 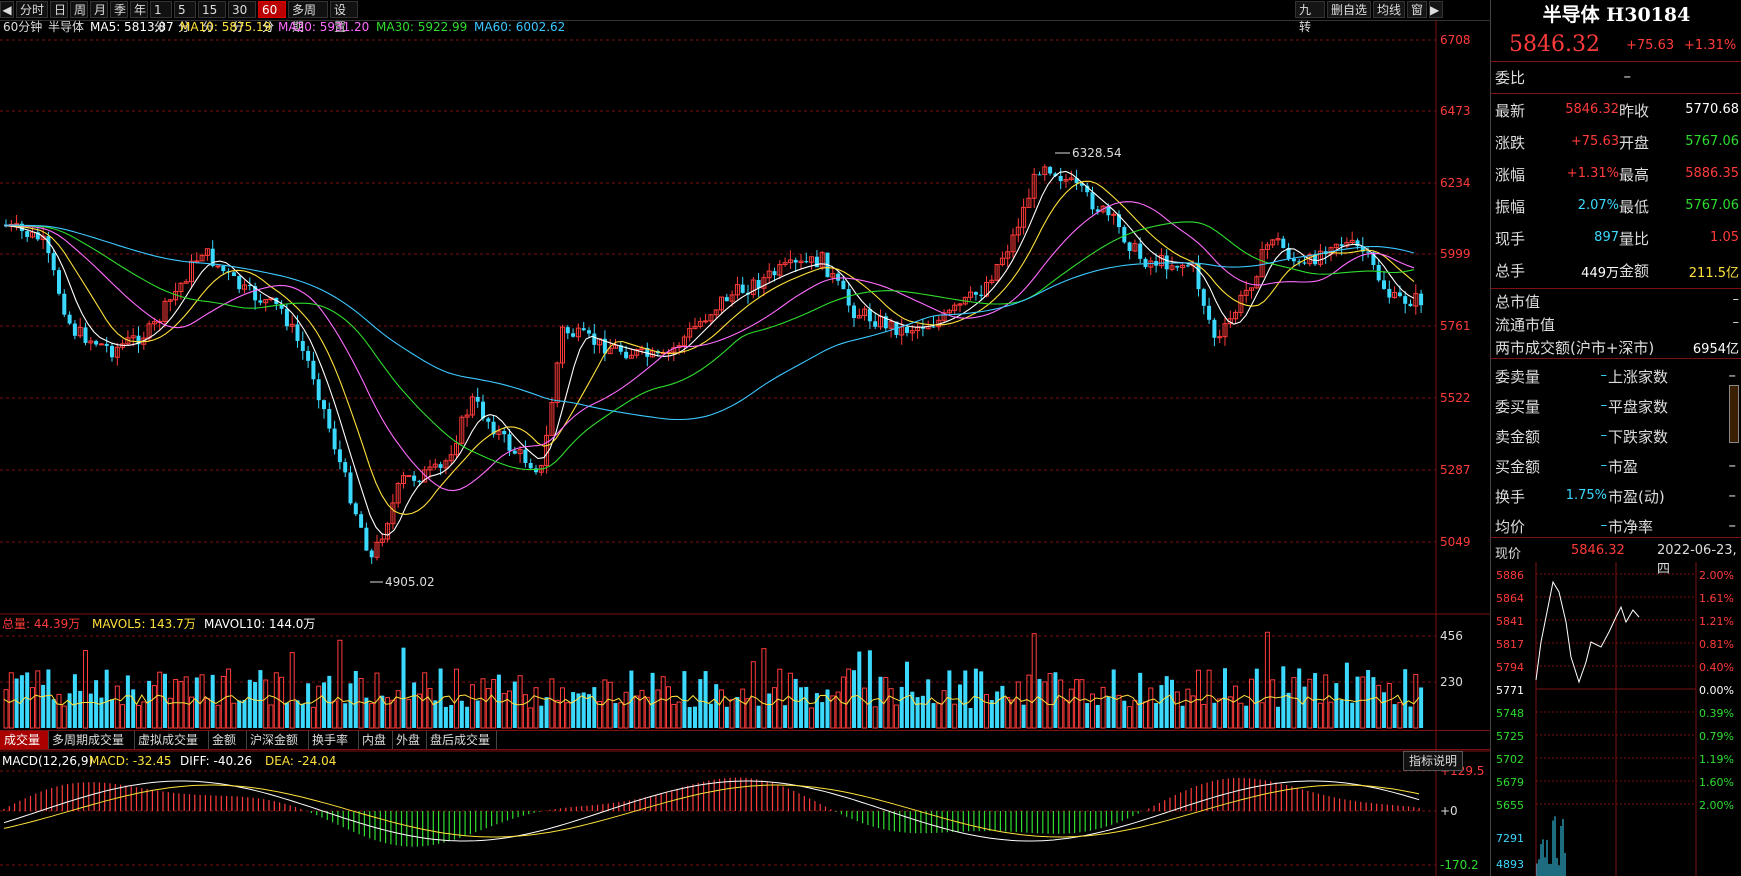 I want to click on subtab-7: 外盘, so click(x=409, y=740).